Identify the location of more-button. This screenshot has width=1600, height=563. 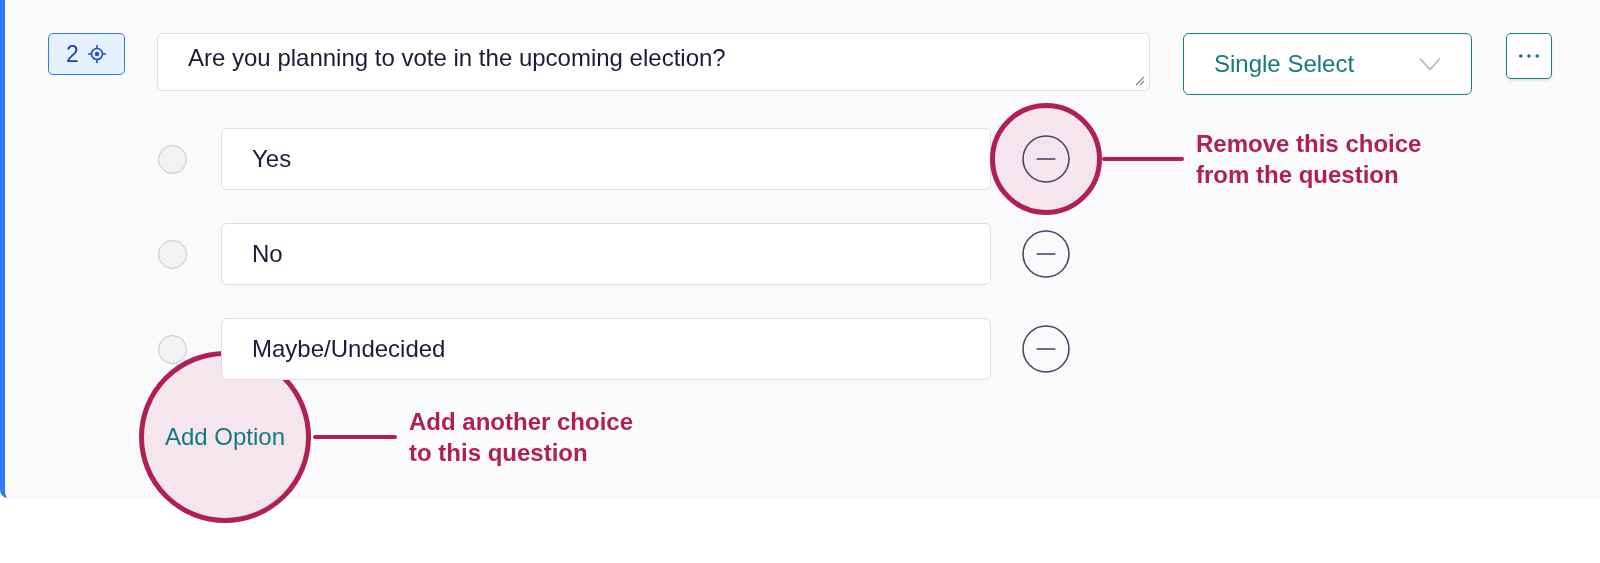
(1529, 56).